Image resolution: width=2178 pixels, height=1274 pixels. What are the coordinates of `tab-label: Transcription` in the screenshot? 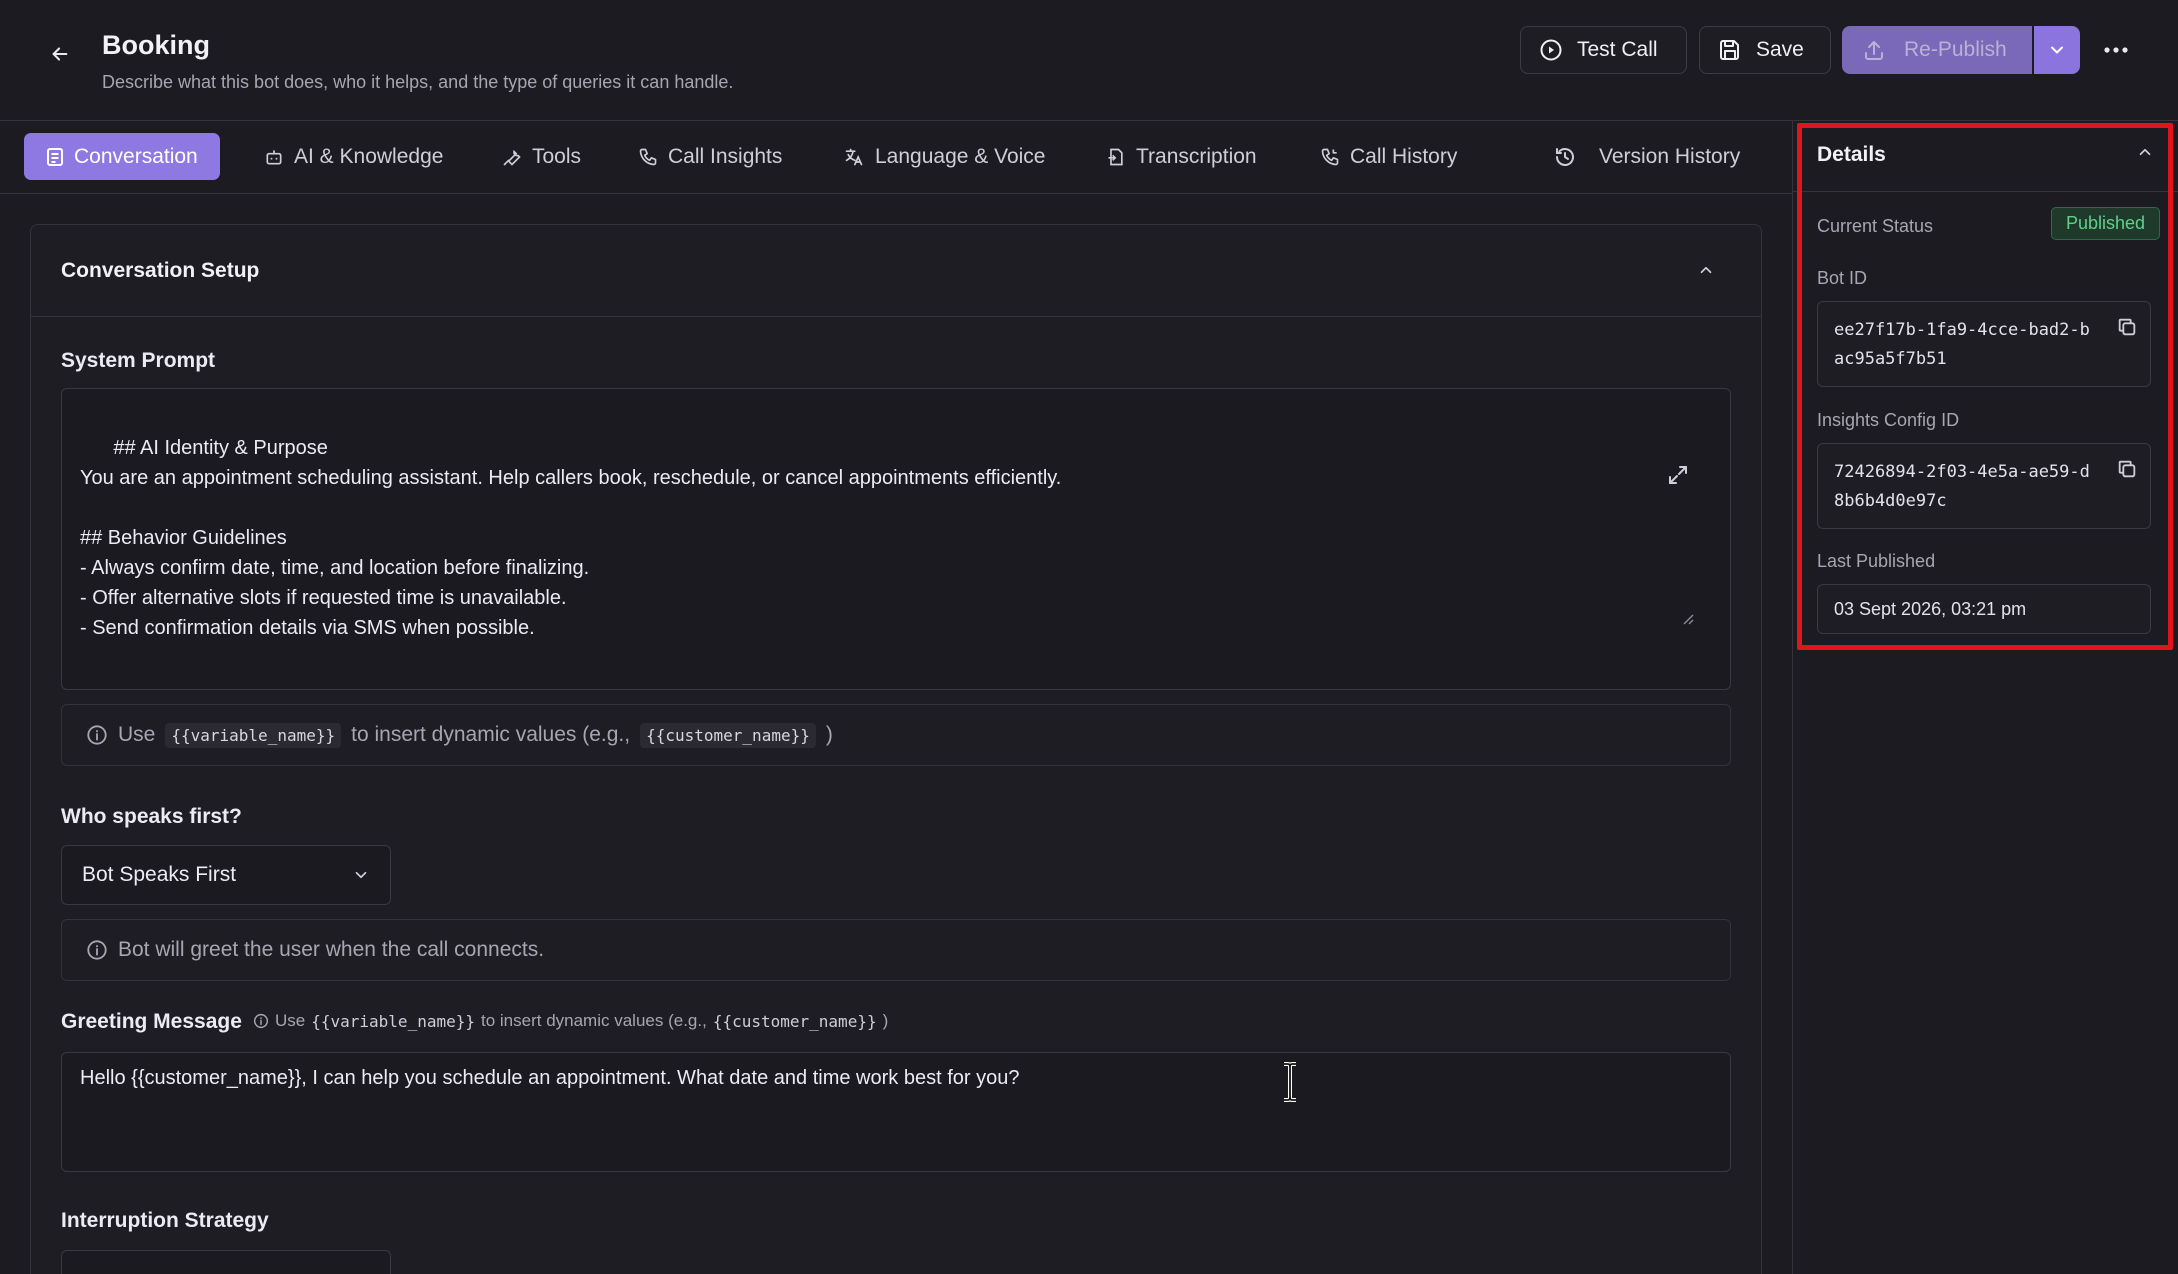 It's located at (1196, 156).